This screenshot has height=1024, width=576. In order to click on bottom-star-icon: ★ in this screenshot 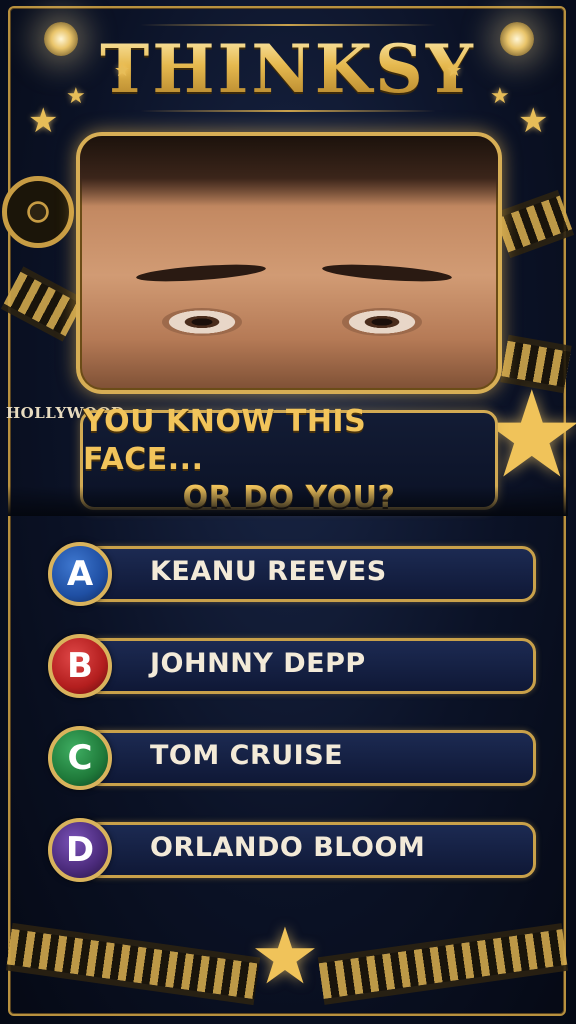, I will do `click(285, 957)`.